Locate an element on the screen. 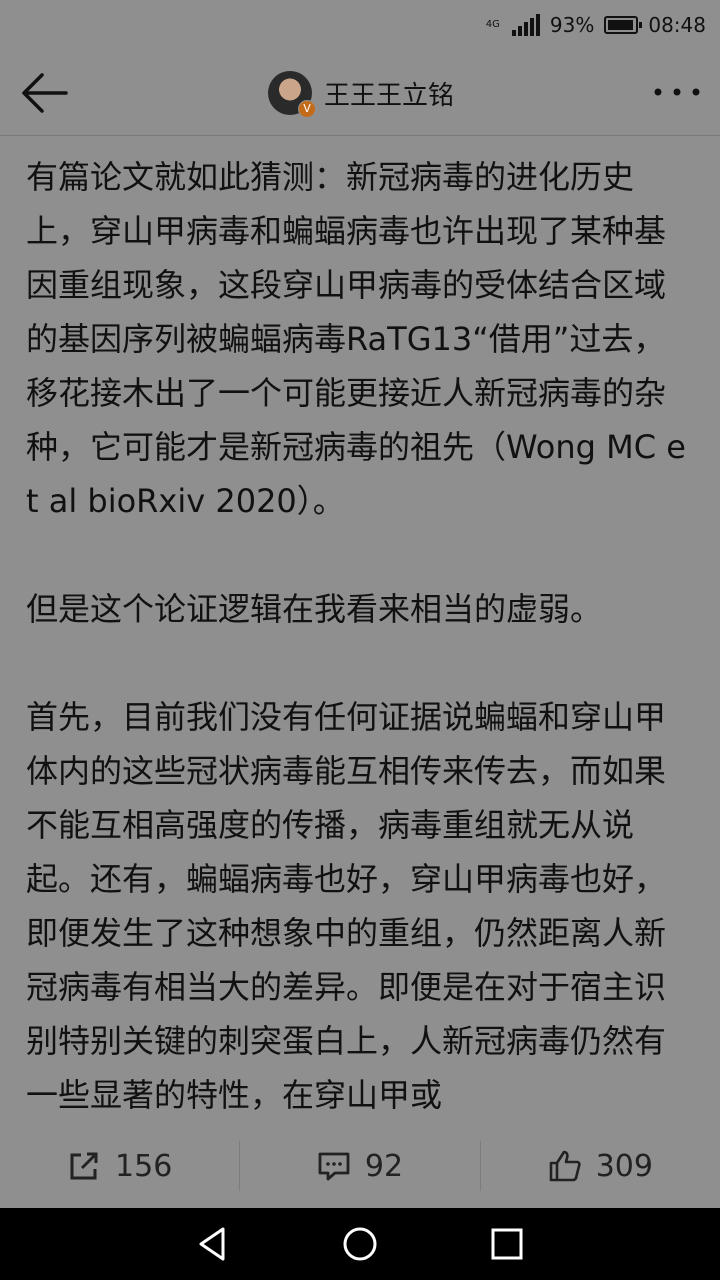 The width and height of the screenshot is (720, 1280). more-dots-icon is located at coordinates (677, 92).